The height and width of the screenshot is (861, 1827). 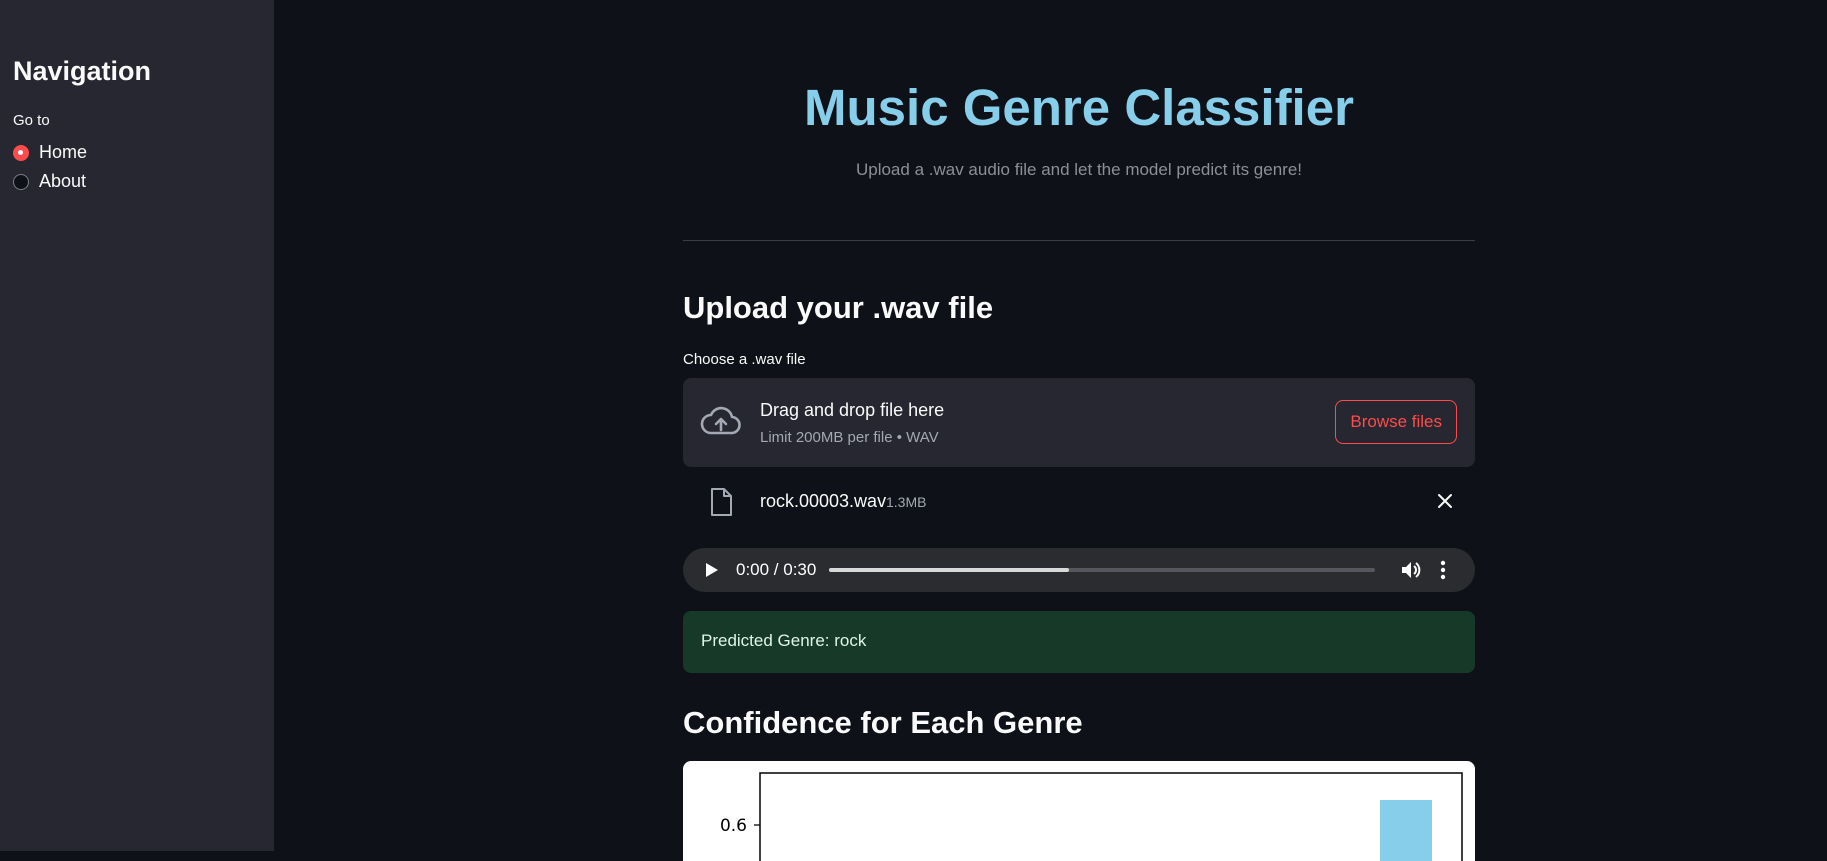 I want to click on confidence-chart: 0.6, so click(x=1079, y=811).